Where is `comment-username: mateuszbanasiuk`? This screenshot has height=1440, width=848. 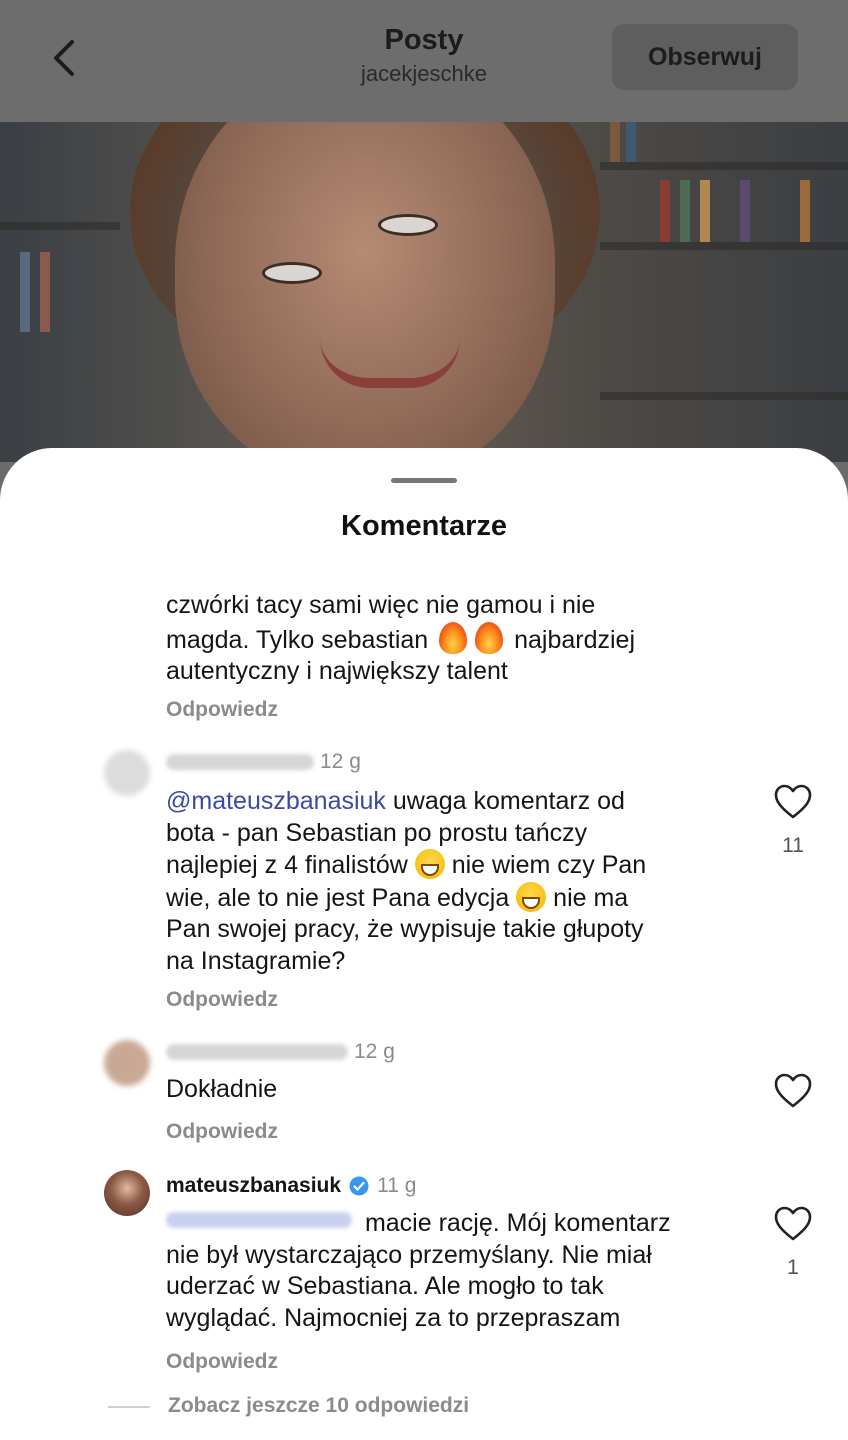
comment-username: mateuszbanasiuk is located at coordinates (253, 1186).